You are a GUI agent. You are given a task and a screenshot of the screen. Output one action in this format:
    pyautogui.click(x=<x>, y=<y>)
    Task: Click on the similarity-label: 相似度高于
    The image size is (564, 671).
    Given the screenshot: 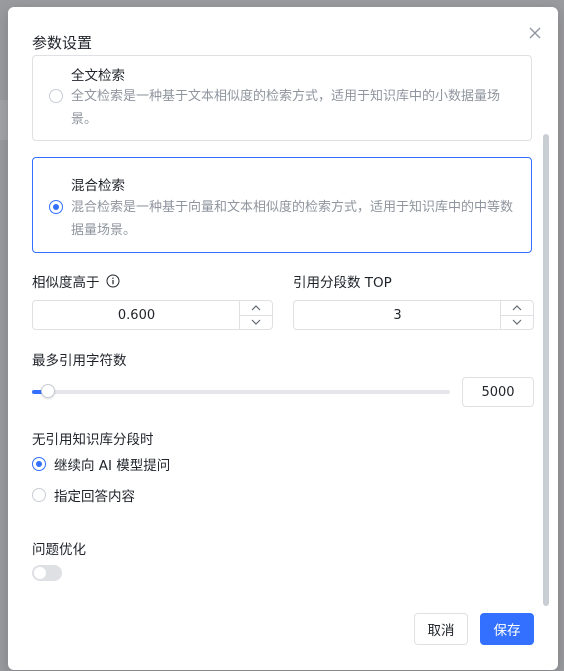 What is the action you would take?
    pyautogui.click(x=66, y=283)
    